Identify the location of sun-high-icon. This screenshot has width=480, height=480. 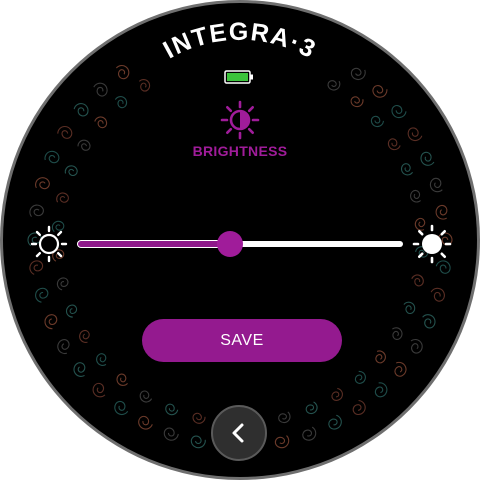
(432, 244).